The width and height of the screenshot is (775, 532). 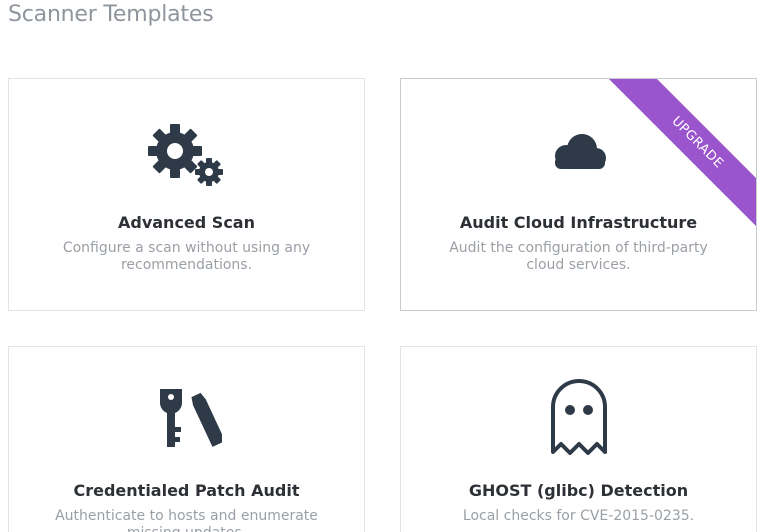 What do you see at coordinates (186, 490) in the screenshot?
I see `template-title: Credentialed Patch Audit` at bounding box center [186, 490].